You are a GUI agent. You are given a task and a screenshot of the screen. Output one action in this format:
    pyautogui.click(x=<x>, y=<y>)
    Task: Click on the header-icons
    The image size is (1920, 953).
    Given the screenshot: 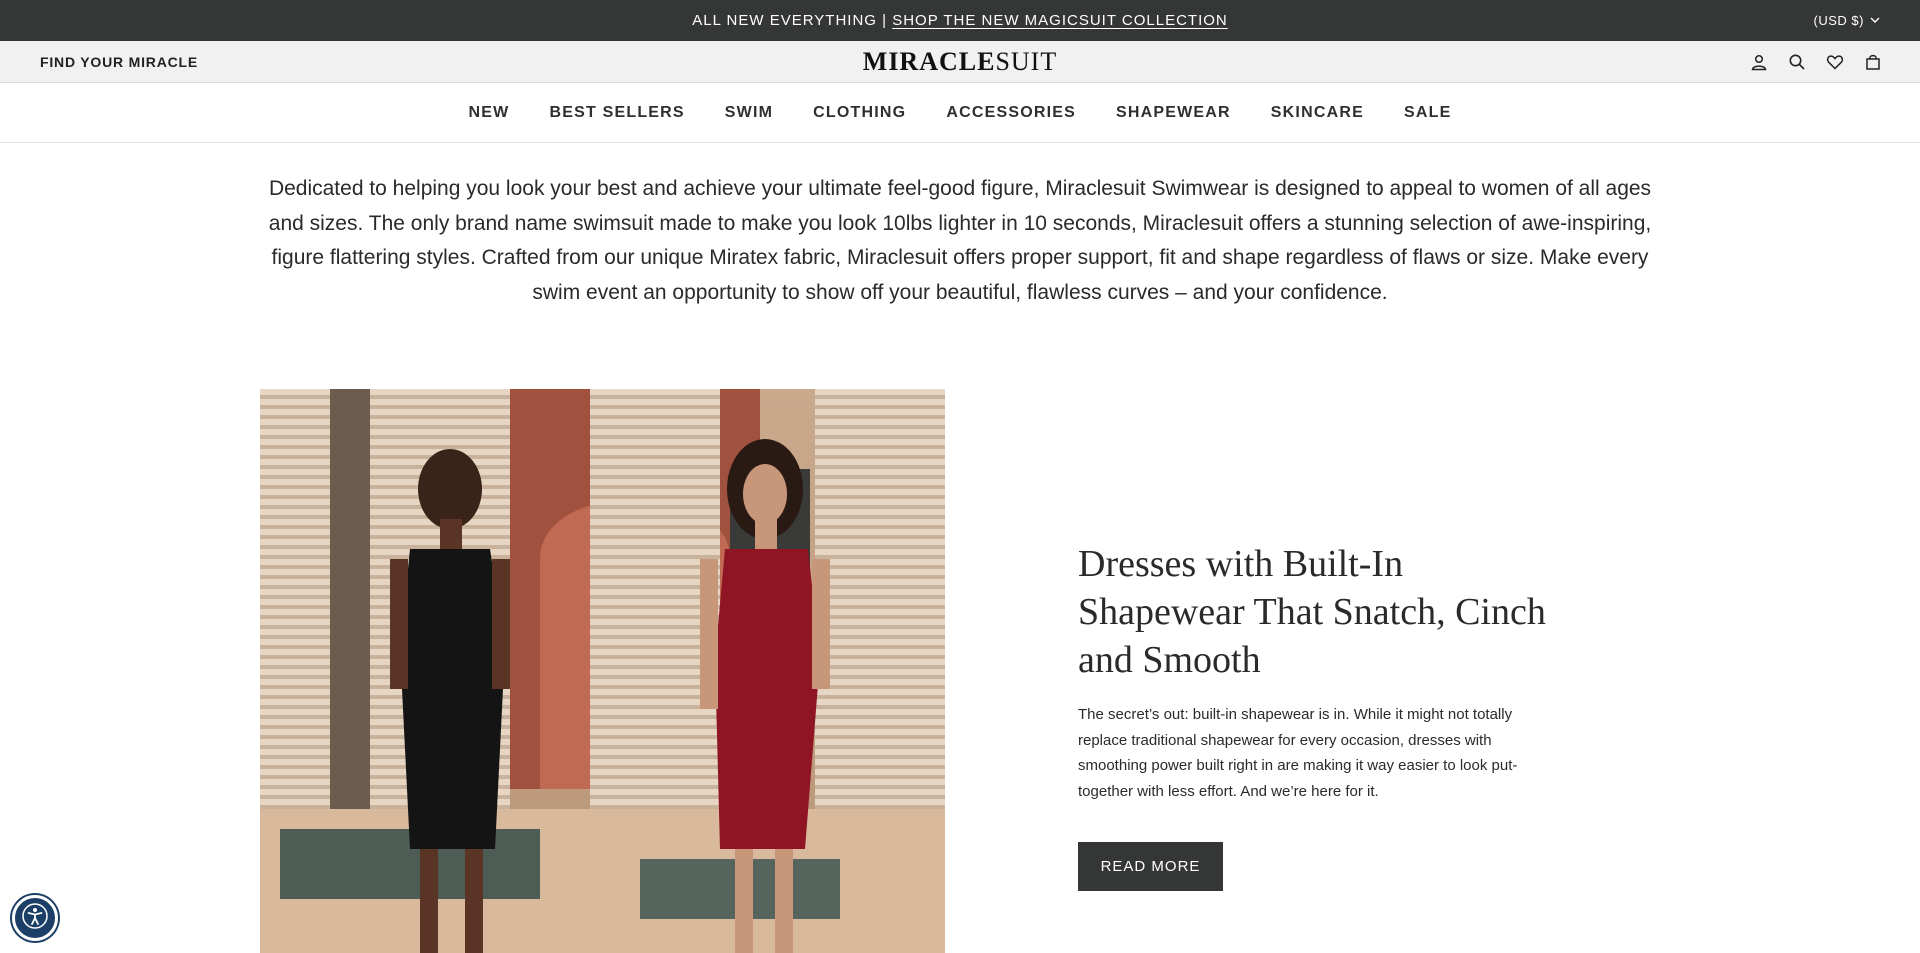 What is the action you would take?
    pyautogui.click(x=1816, y=62)
    